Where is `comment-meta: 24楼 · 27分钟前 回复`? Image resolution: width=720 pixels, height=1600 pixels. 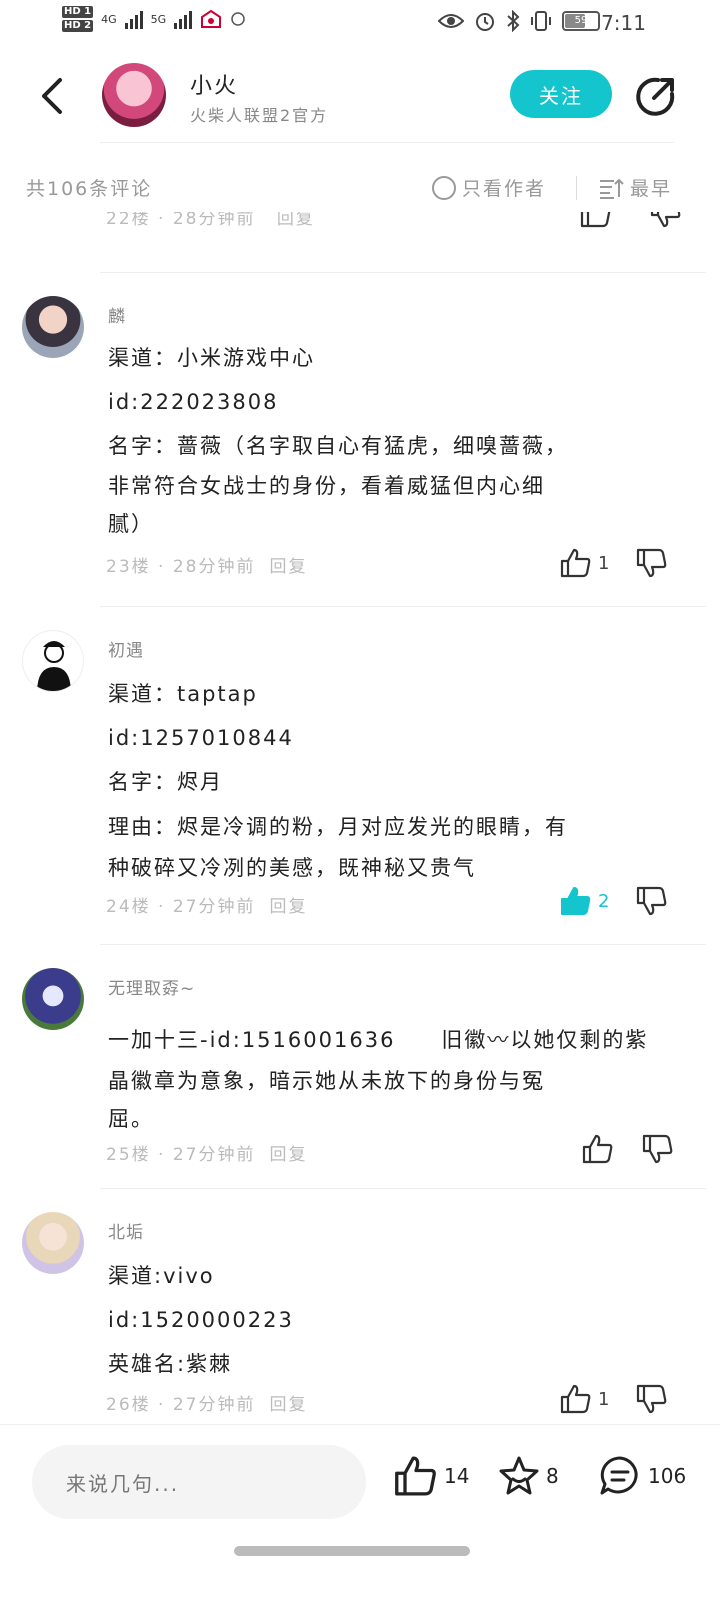 comment-meta: 24楼 · 27分钟前 回复 is located at coordinates (206, 904).